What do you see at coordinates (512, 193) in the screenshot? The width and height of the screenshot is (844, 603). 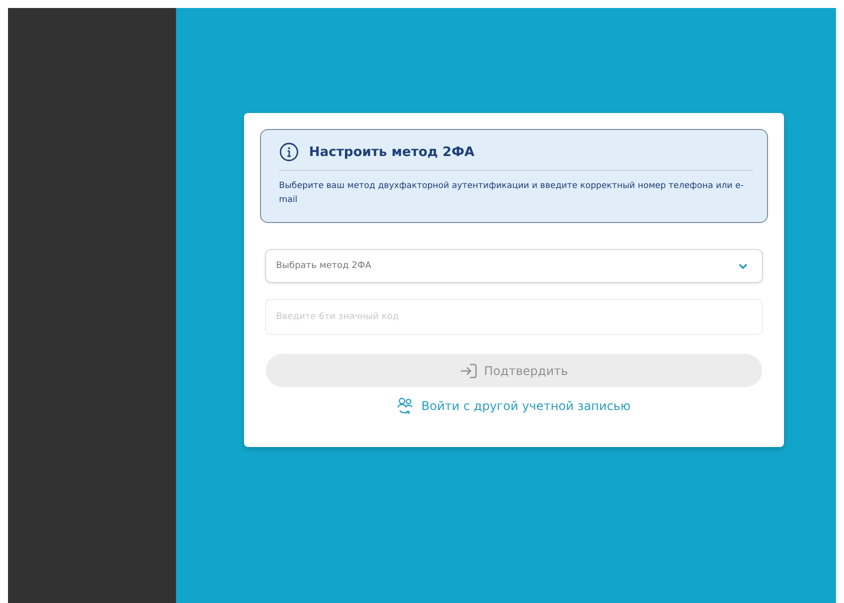 I see `notice-text: Выберите ваш метод двухфакторной аутентификации и введите корректный номер телефона или e-mail` at bounding box center [512, 193].